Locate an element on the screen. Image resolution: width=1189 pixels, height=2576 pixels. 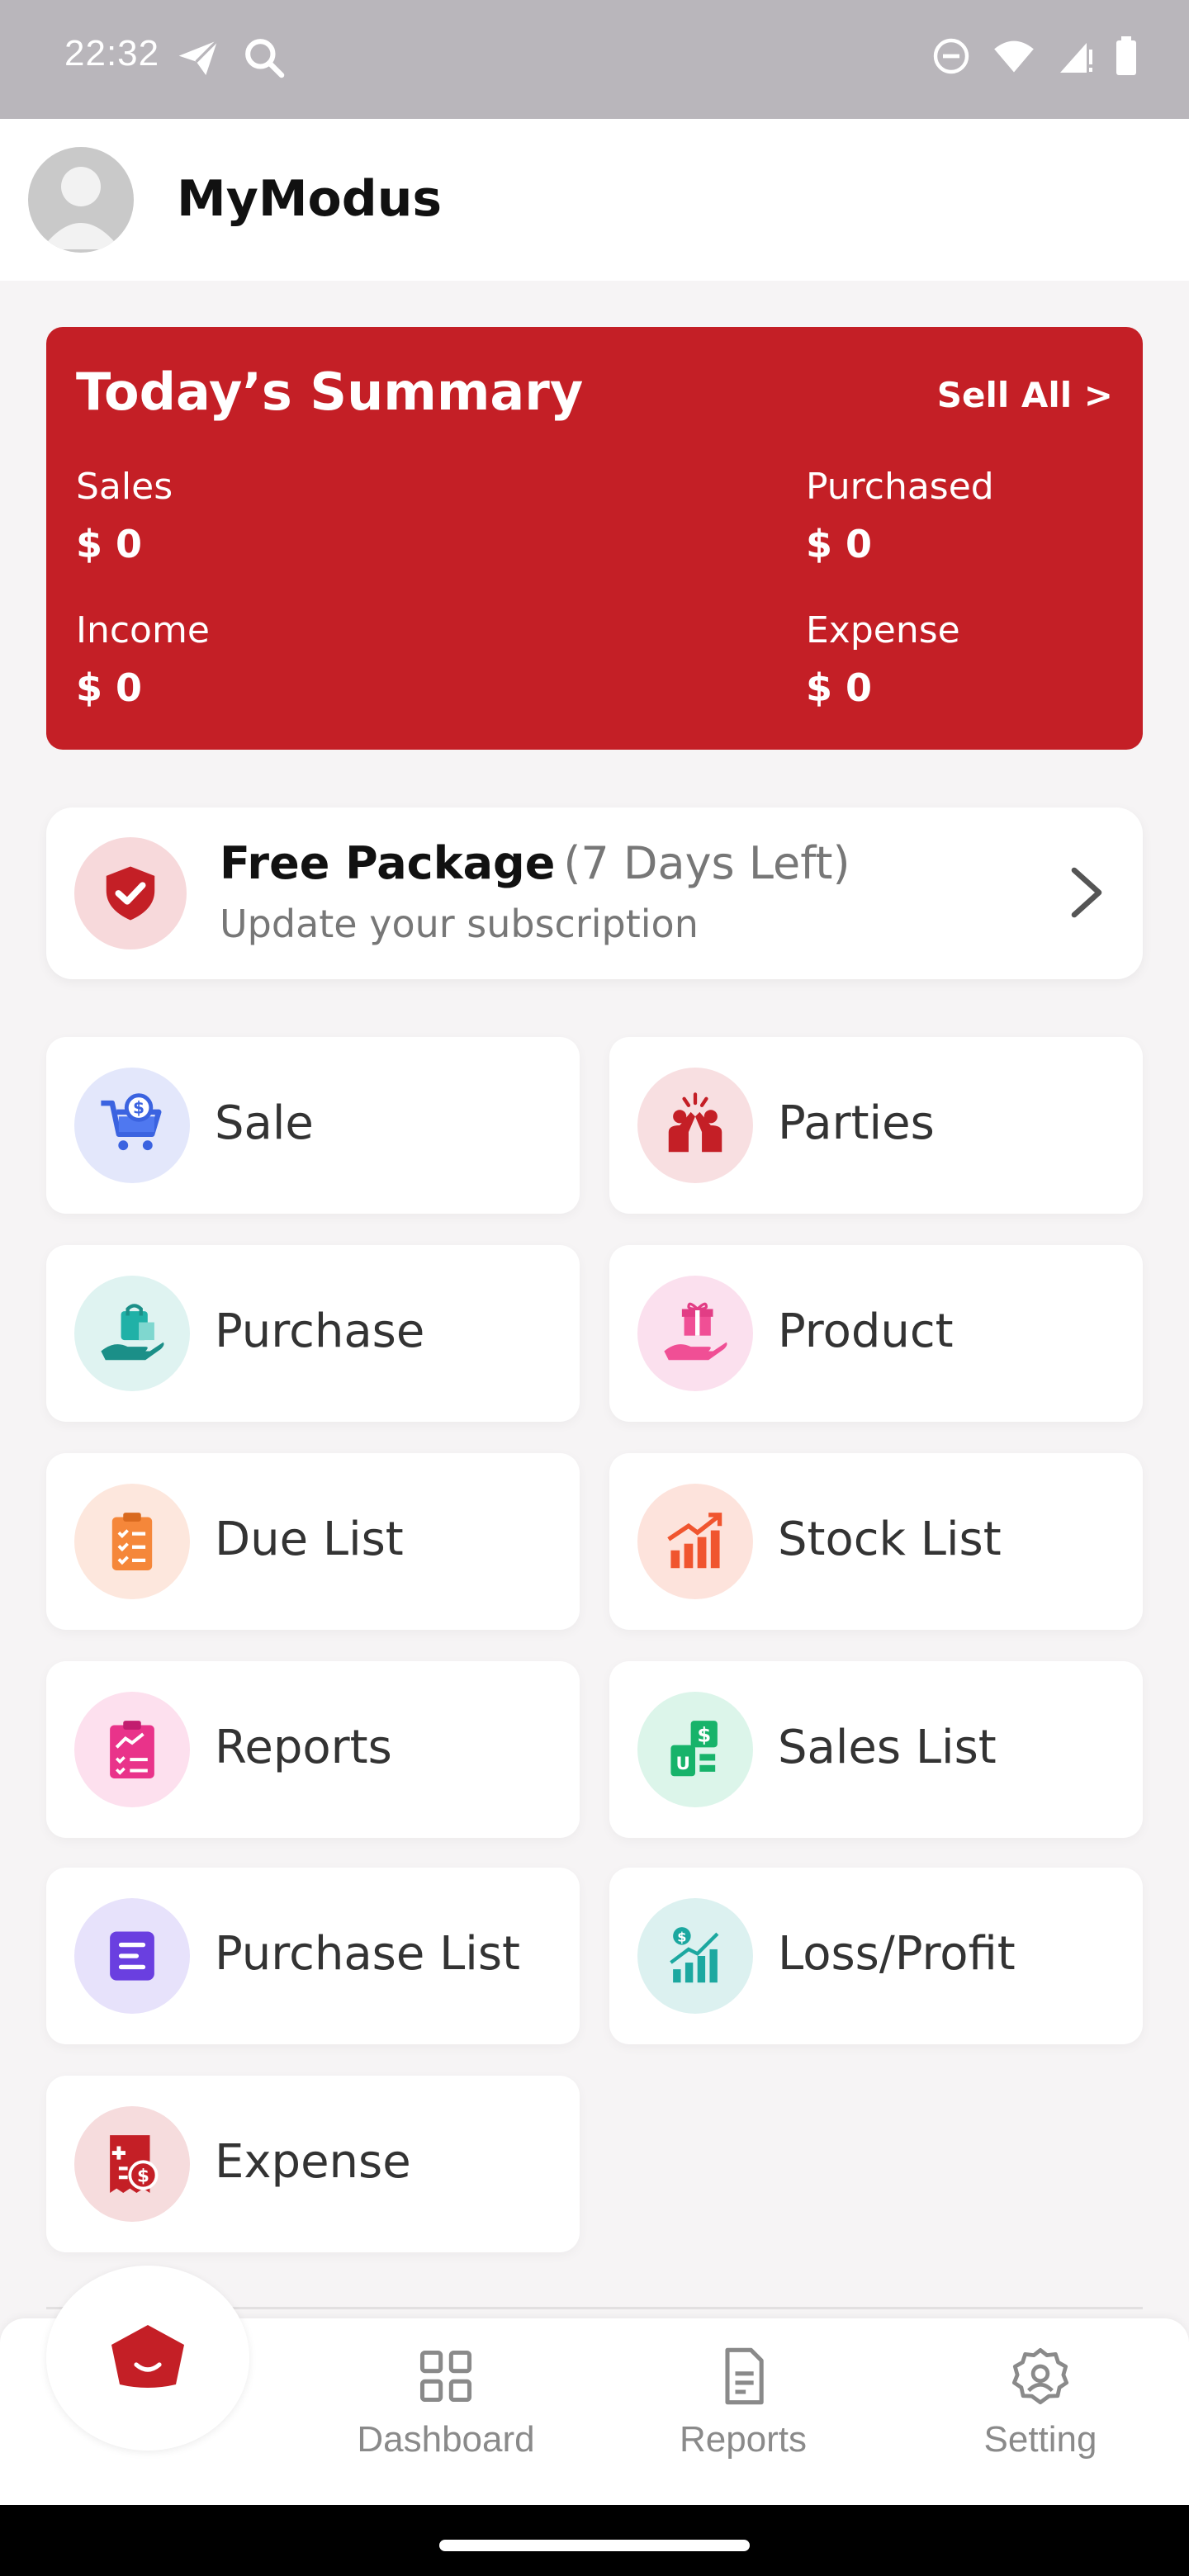
nav-reports: Reports is located at coordinates (743, 2402).